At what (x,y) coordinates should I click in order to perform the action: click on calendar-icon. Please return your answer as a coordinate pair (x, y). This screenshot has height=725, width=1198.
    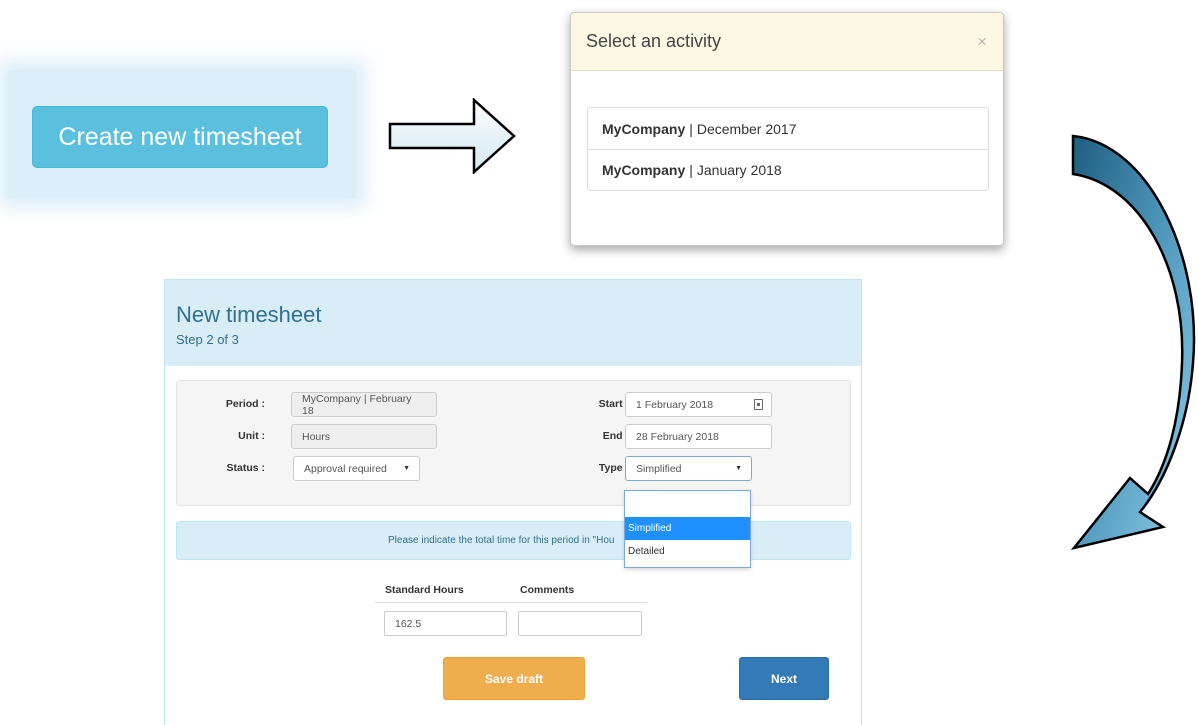
    Looking at the image, I should click on (758, 404).